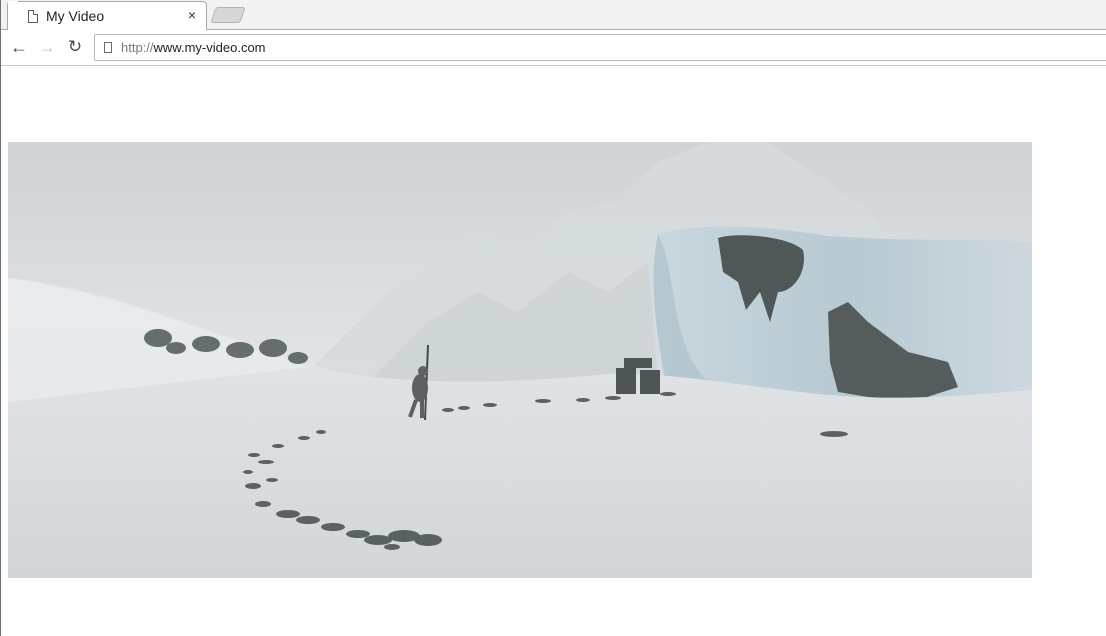 The width and height of the screenshot is (1106, 636). Describe the element at coordinates (75, 47) in the screenshot. I see `reload-icon: ↻` at that location.